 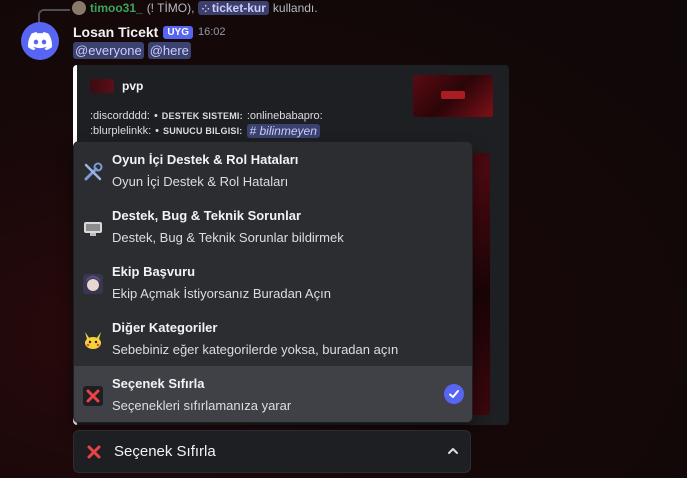 I want to click on embed-thumbnail, so click(x=453, y=96).